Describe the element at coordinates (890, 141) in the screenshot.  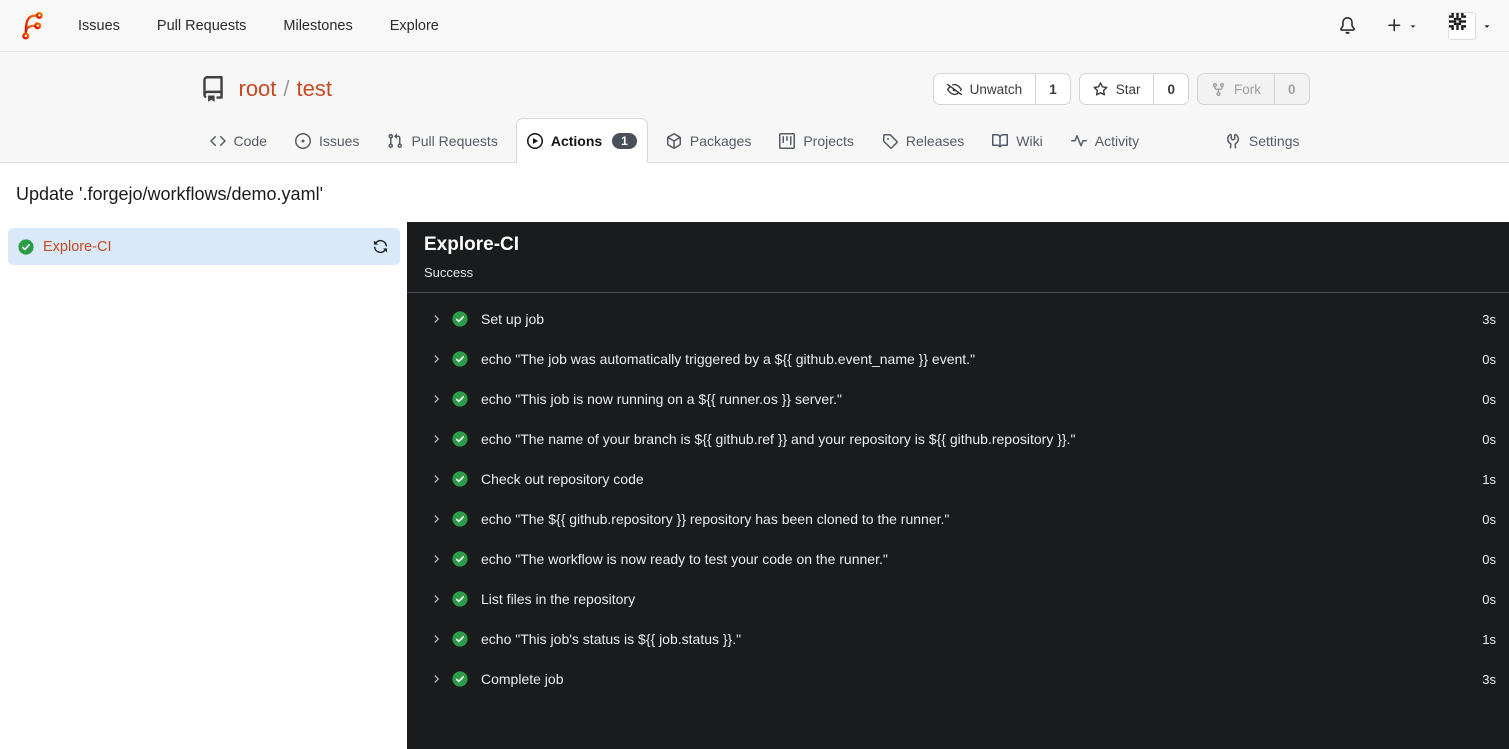
I see `tag-icon` at that location.